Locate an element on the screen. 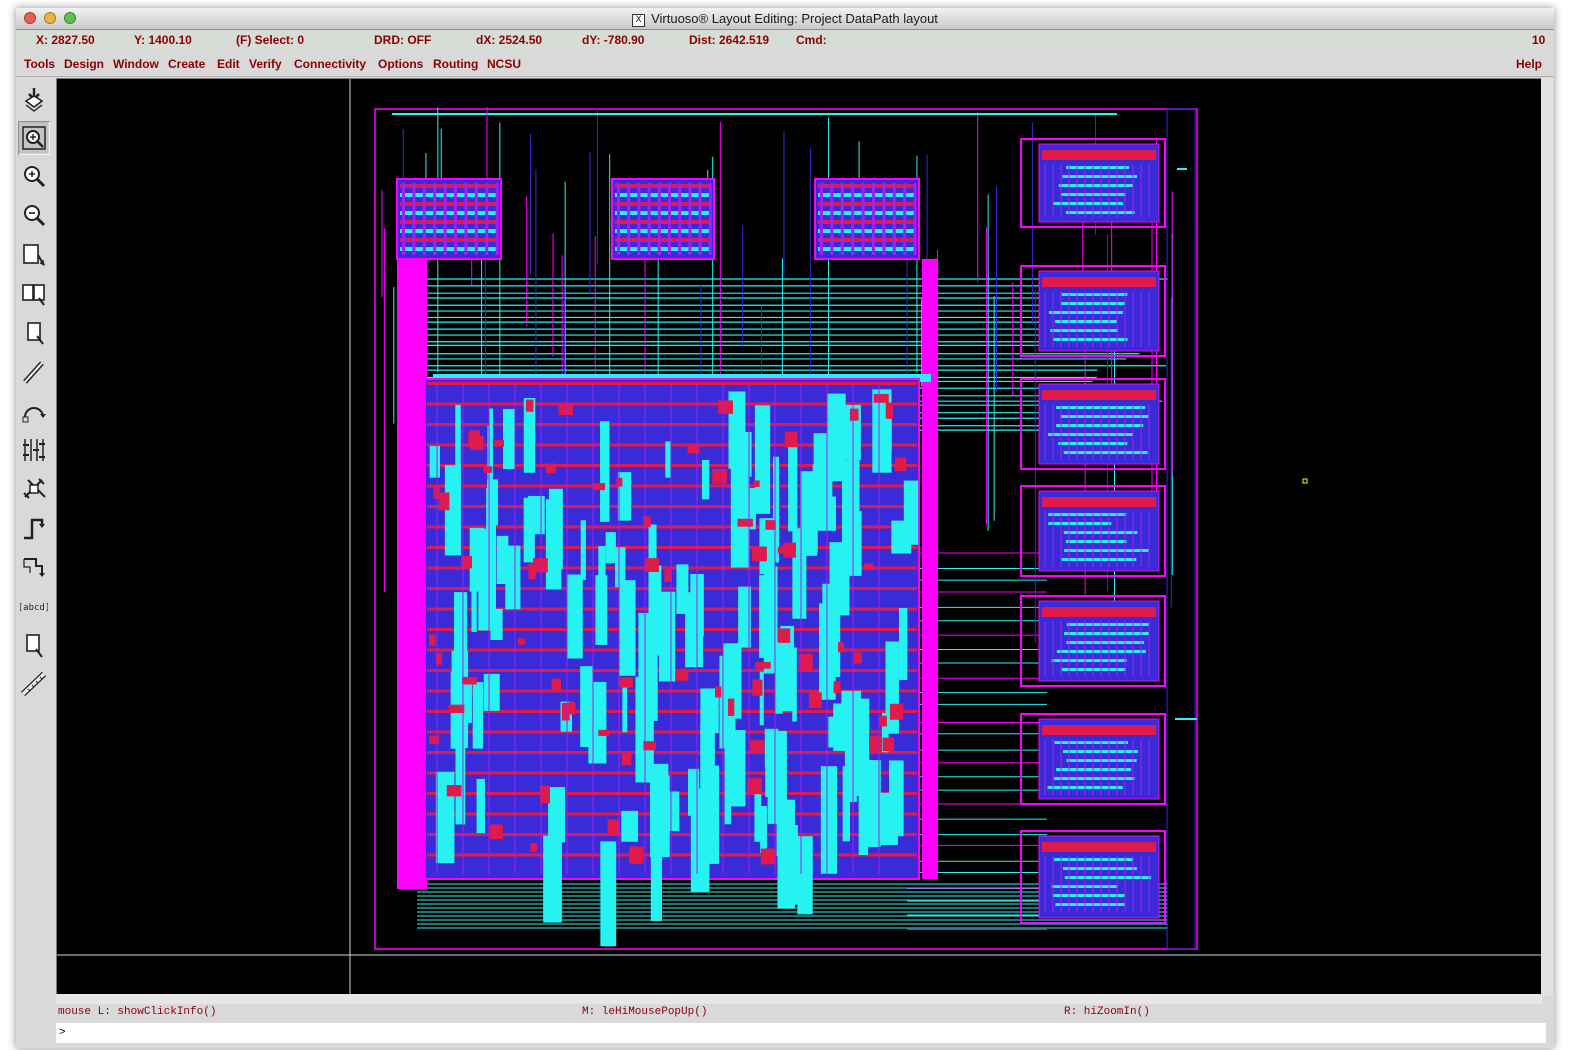 The width and height of the screenshot is (1594, 1050). copy-icon is located at coordinates (33, 295).